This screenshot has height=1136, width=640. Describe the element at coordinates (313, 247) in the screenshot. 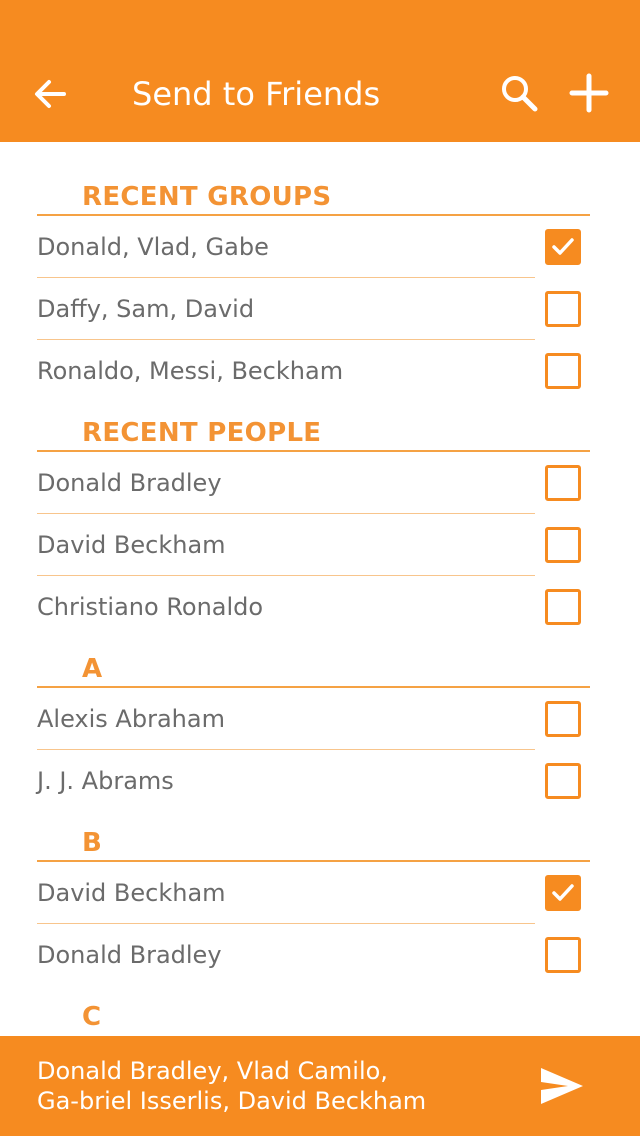

I see `list-item: Donald, Vlad, Gabe` at that location.